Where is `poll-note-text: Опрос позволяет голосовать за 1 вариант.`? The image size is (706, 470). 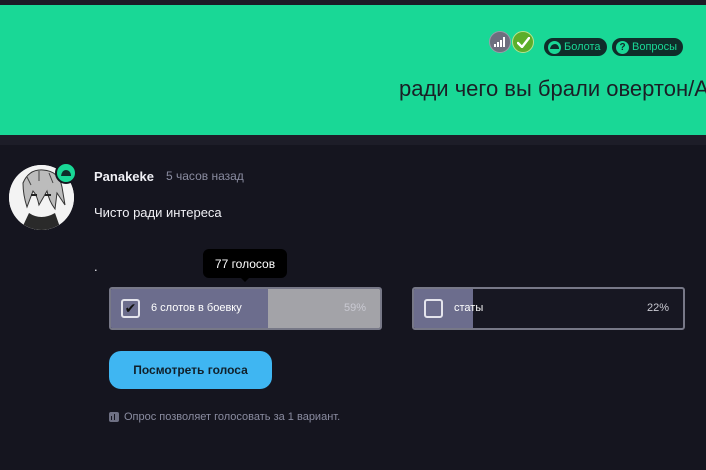 poll-note-text: Опрос позволяет голосовать за 1 вариант. is located at coordinates (232, 417).